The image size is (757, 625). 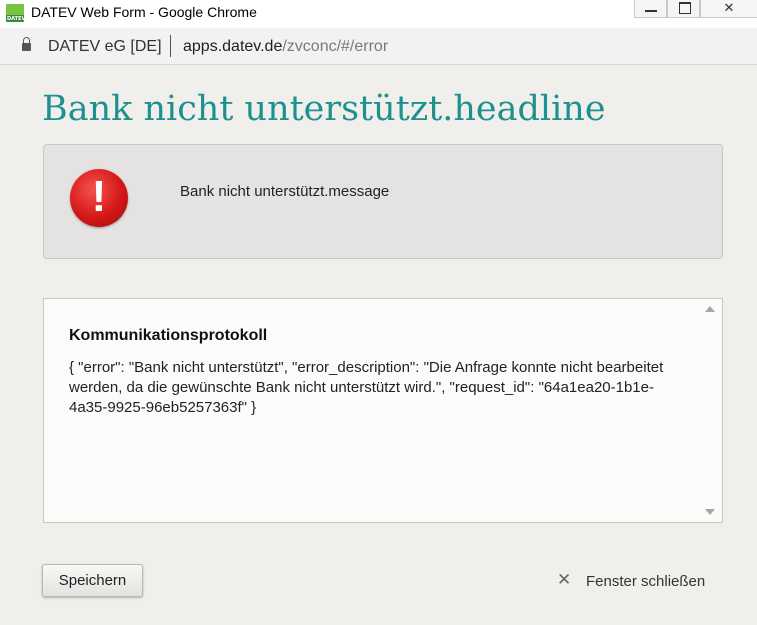 I want to click on exclamation-mark: !, so click(x=99, y=196).